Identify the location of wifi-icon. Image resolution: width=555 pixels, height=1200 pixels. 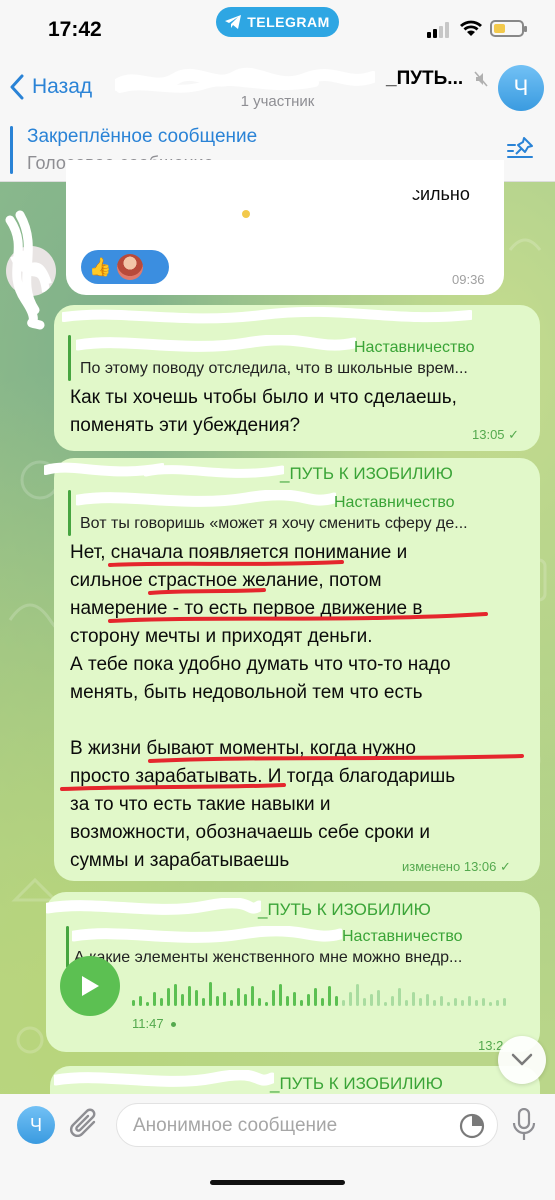
(471, 28).